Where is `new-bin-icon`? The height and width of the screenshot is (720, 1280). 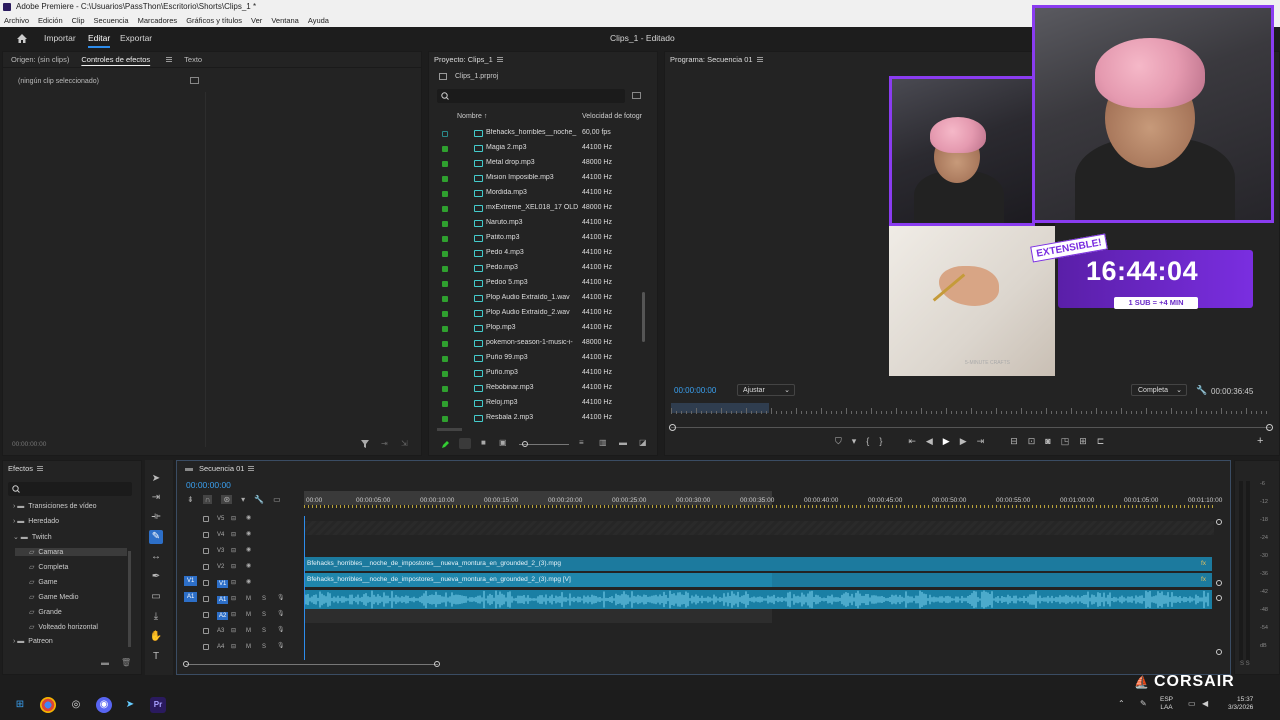 new-bin-icon is located at coordinates (636, 95).